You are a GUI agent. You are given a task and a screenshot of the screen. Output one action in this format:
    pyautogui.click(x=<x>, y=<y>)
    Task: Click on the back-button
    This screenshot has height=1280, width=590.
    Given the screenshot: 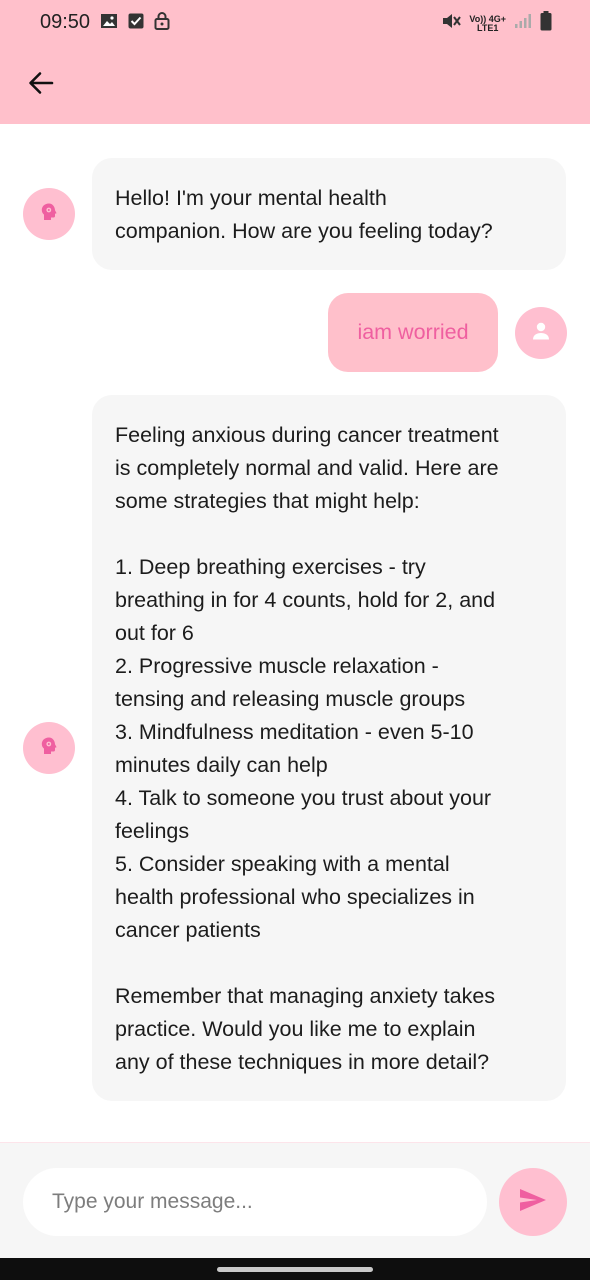 What is the action you would take?
    pyautogui.click(x=41, y=85)
    